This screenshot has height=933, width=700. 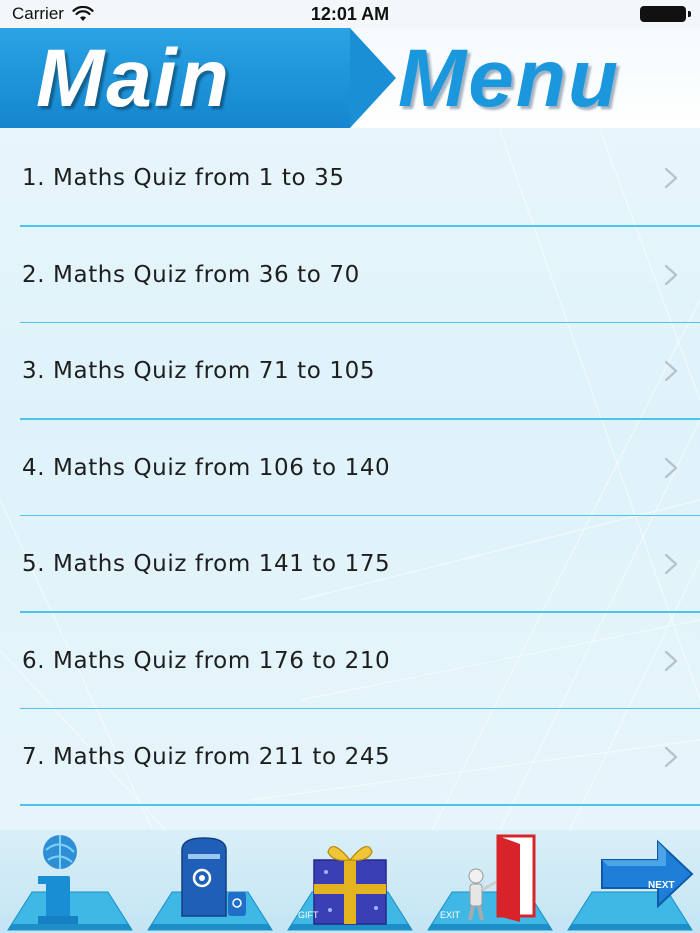 I want to click on menu-item-label: 4. Maths Quiz from 106 to 140, so click(x=206, y=467).